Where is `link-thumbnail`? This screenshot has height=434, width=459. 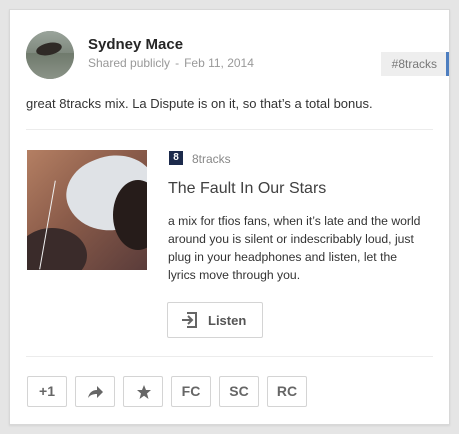 link-thumbnail is located at coordinates (87, 210).